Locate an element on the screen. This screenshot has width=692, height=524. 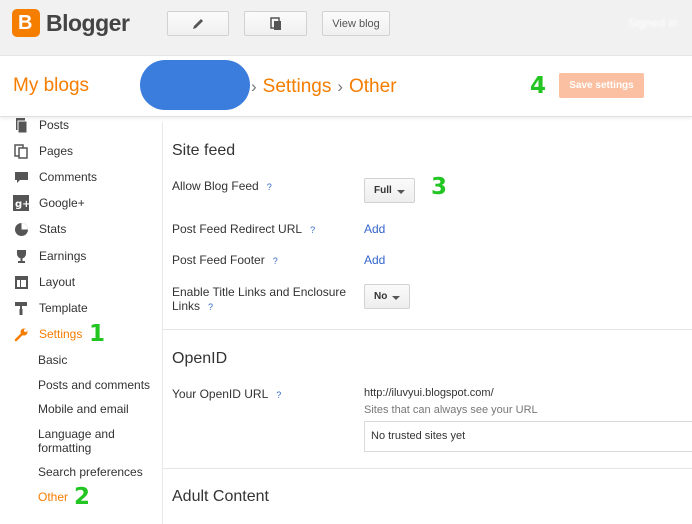
sidebar-item-pages: Pages is located at coordinates (42, 151).